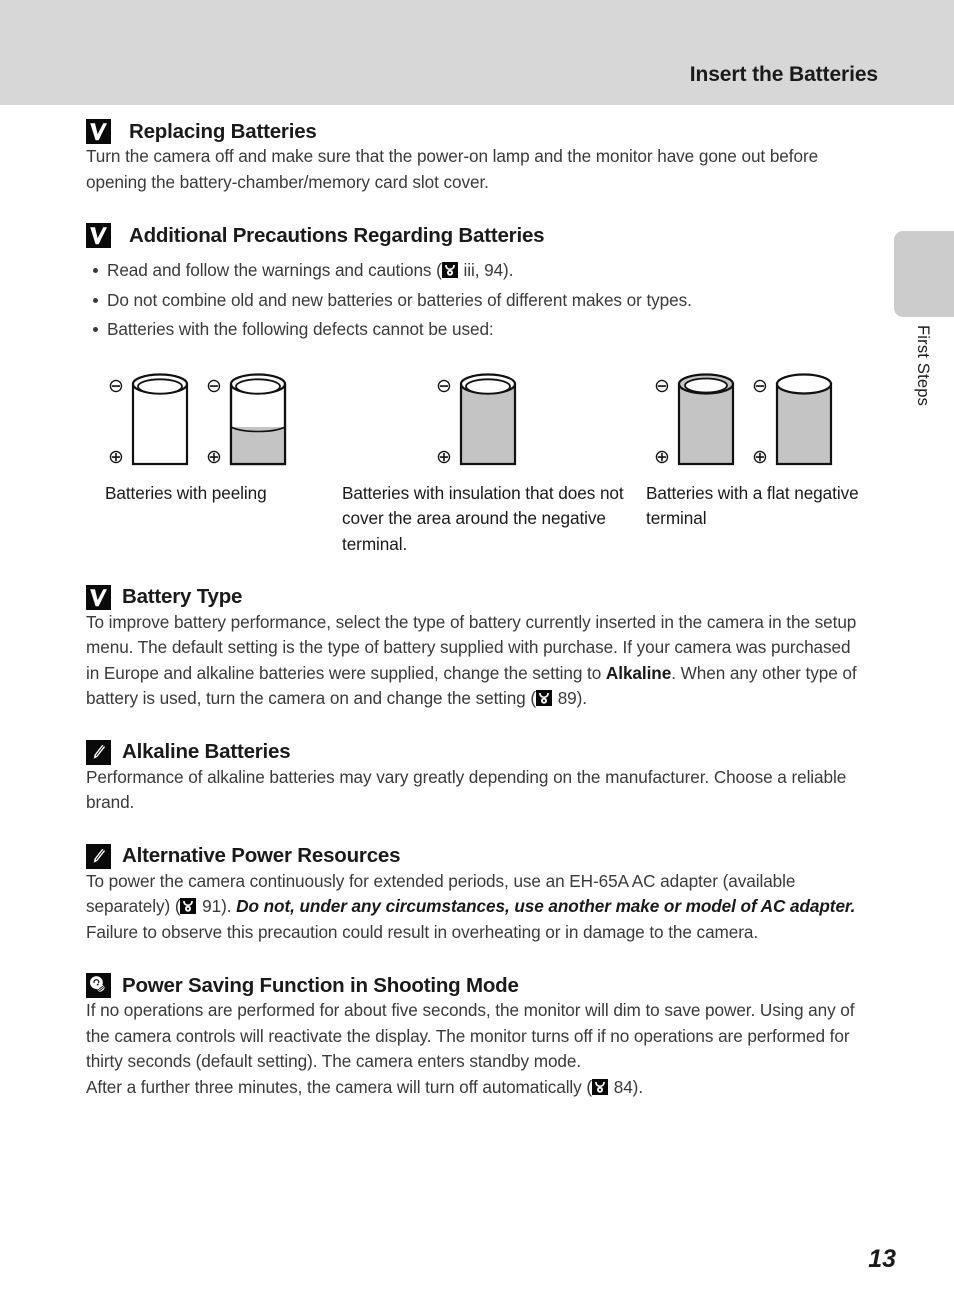  What do you see at coordinates (882, 1259) in the screenshot?
I see `page-number: 13` at bounding box center [882, 1259].